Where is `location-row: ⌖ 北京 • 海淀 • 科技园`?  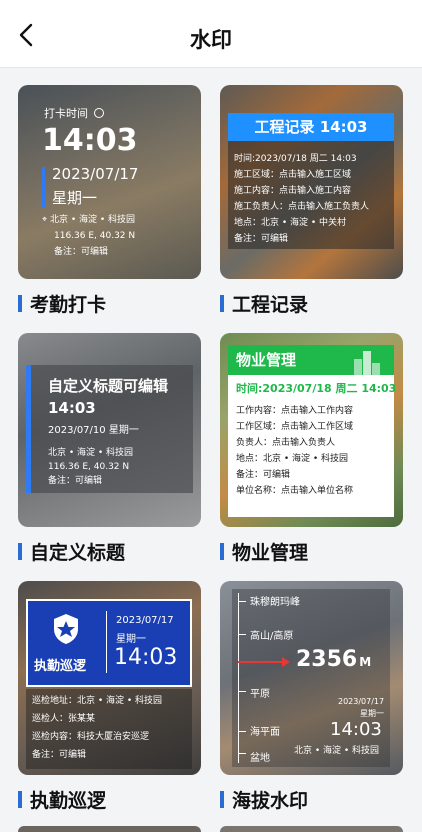
location-row: ⌖ 北京 • 海淀 • 科技园 is located at coordinates (89, 220).